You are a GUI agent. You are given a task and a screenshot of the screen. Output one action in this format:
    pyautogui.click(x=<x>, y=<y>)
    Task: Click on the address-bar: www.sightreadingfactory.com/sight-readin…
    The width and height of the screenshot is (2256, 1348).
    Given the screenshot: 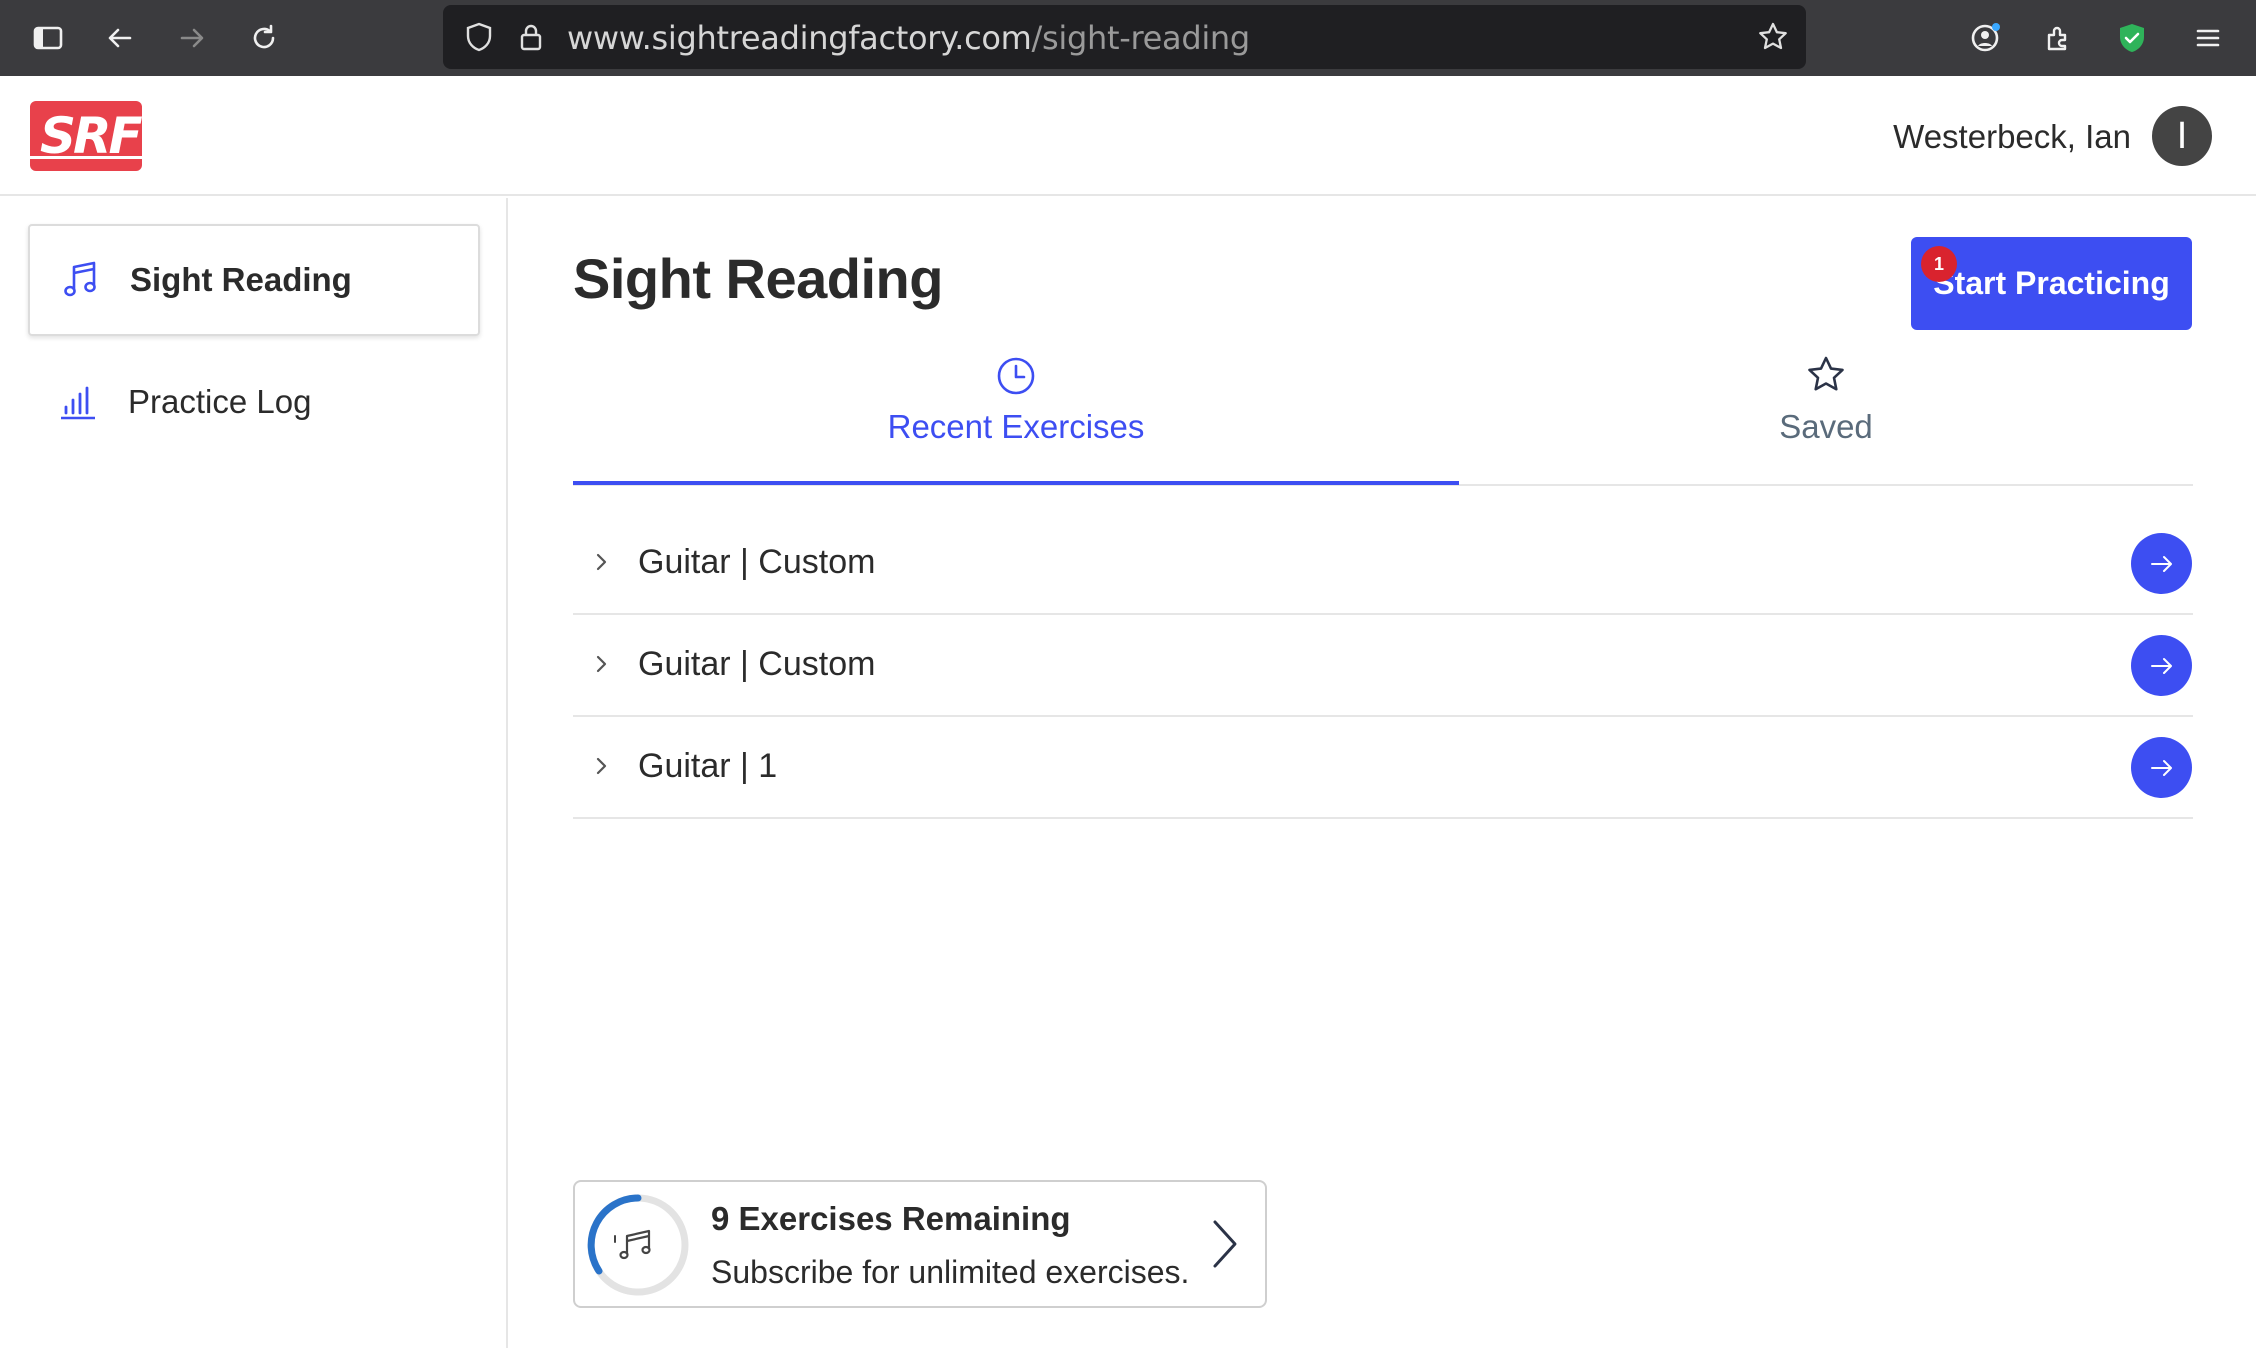 What is the action you would take?
    pyautogui.click(x=1124, y=37)
    